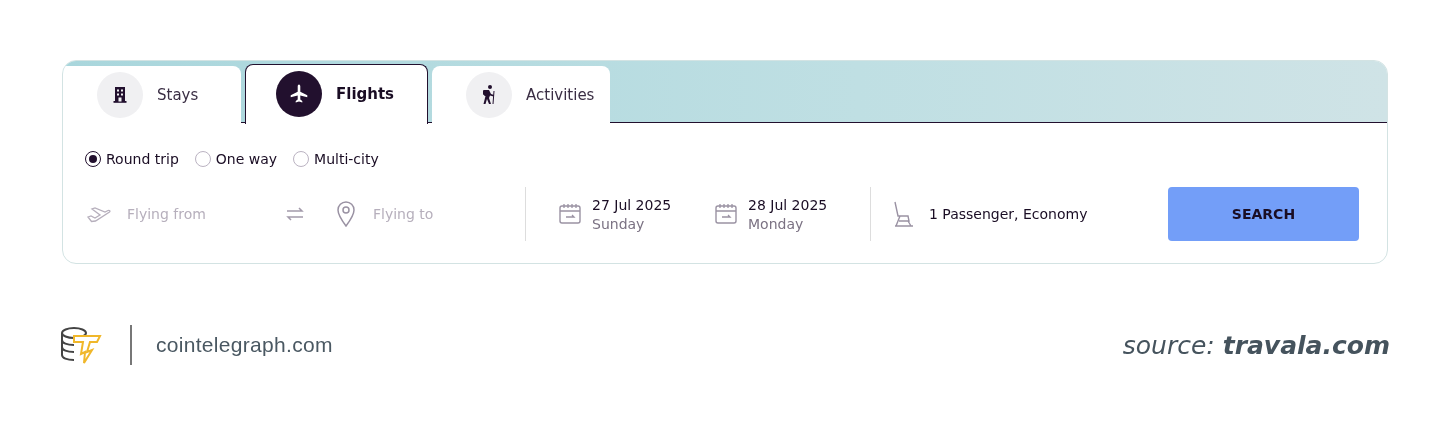  What do you see at coordinates (619, 223) in the screenshot?
I see `weekday-text: Sunday` at bounding box center [619, 223].